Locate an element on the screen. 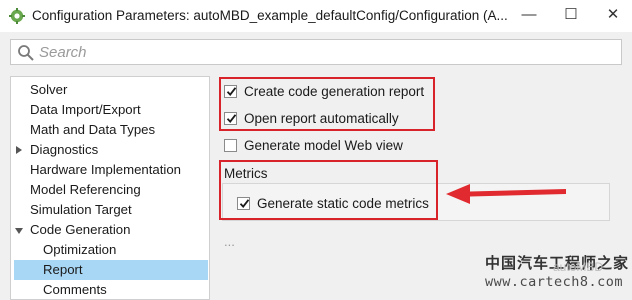  tree-item-code-generation: Code Generation is located at coordinates (110, 230).